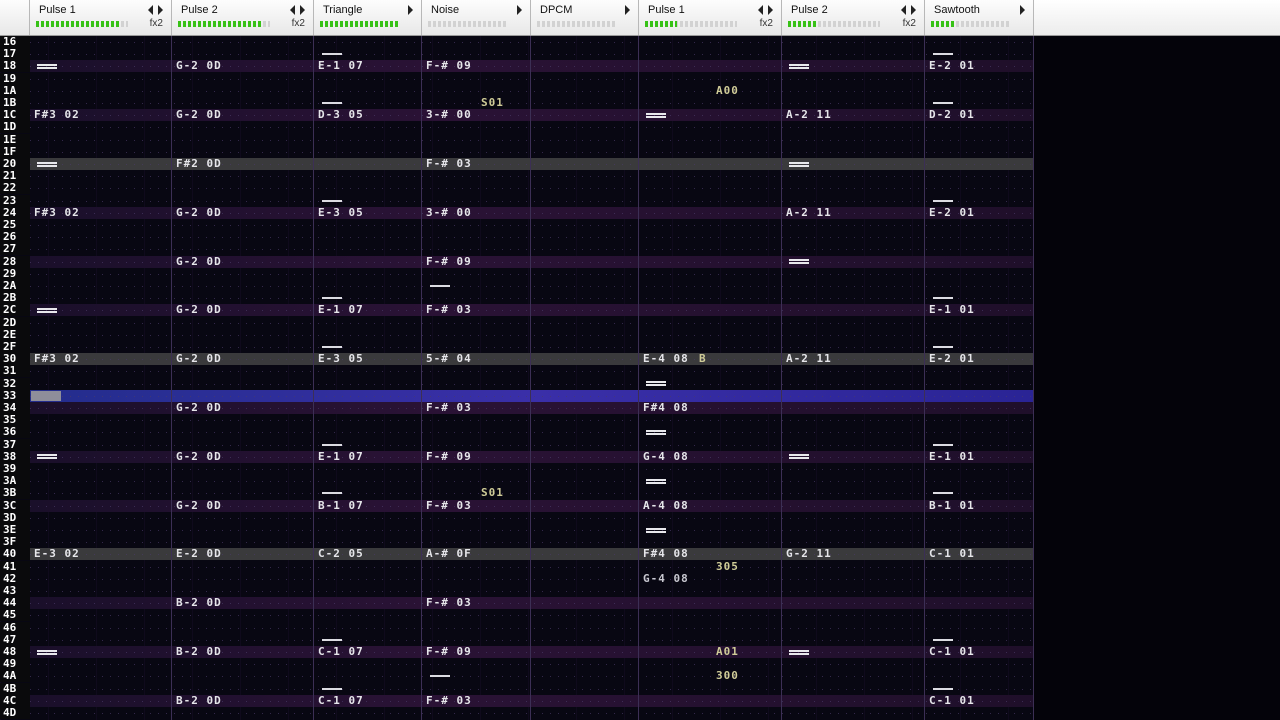  Describe the element at coordinates (517, 90) in the screenshot. I see `pattern-row: 1A` at that location.